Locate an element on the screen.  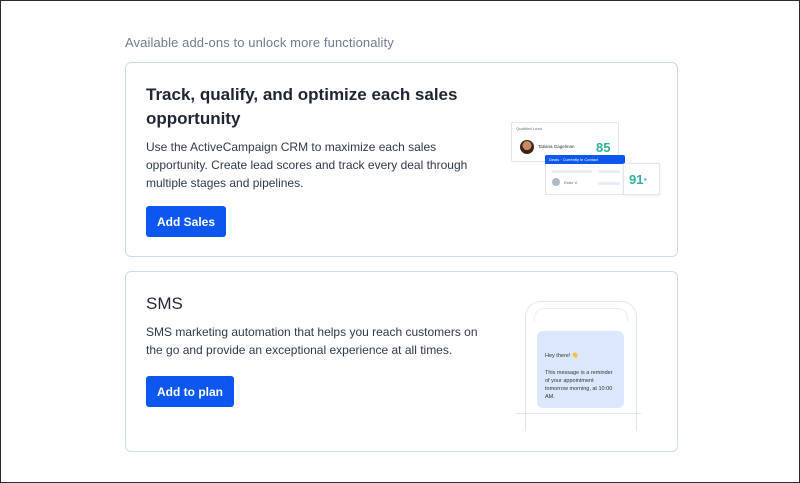
lead-name: Tatiana Gagelman is located at coordinates (556, 146).